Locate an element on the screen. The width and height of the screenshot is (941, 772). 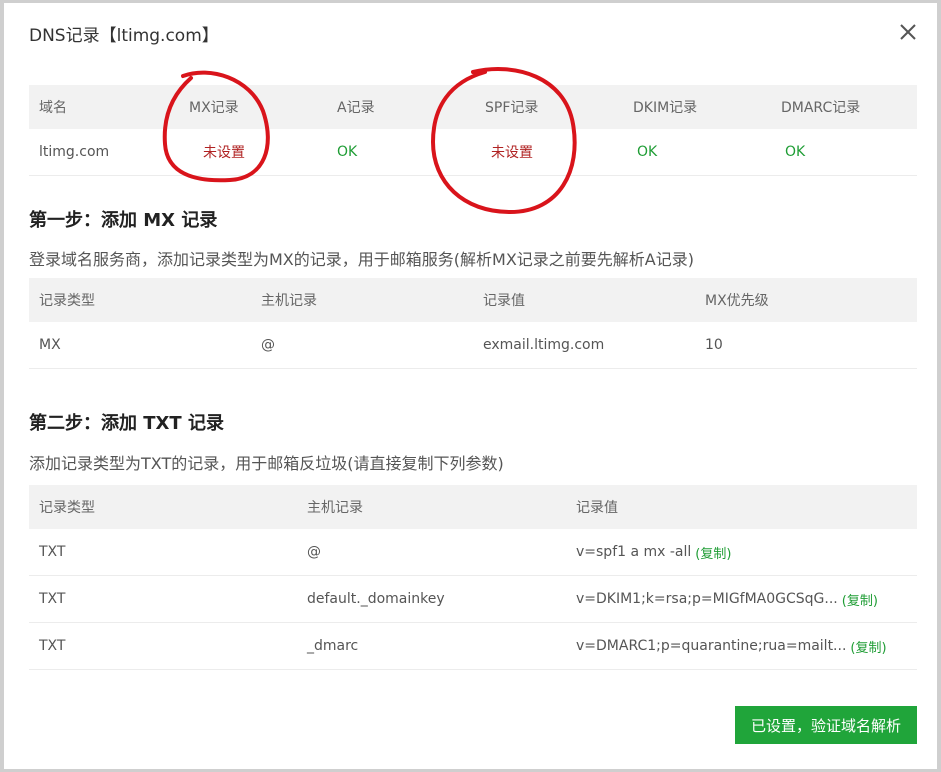
step1-title: 第一步：添加 MX 记录 is located at coordinates (123, 220).